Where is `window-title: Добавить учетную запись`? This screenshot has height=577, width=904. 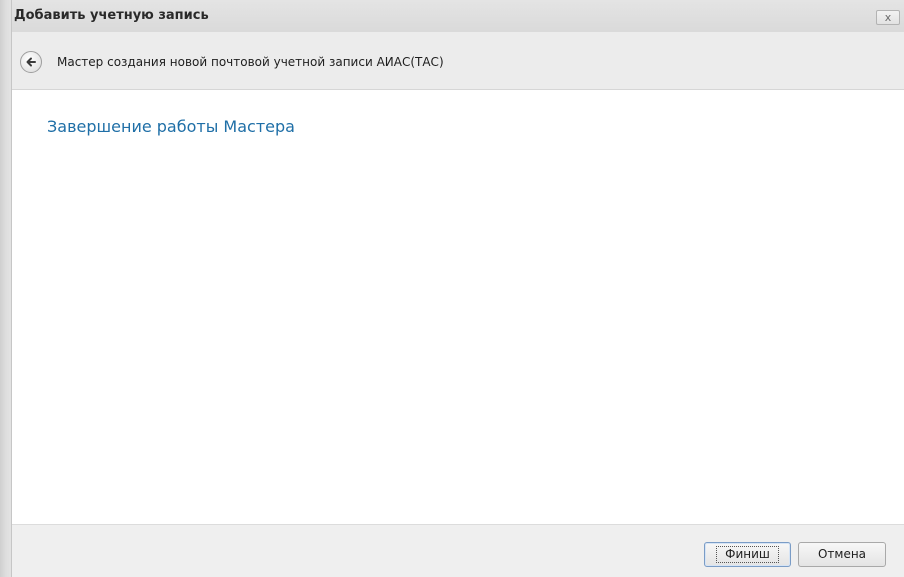 window-title: Добавить учетную запись is located at coordinates (111, 15).